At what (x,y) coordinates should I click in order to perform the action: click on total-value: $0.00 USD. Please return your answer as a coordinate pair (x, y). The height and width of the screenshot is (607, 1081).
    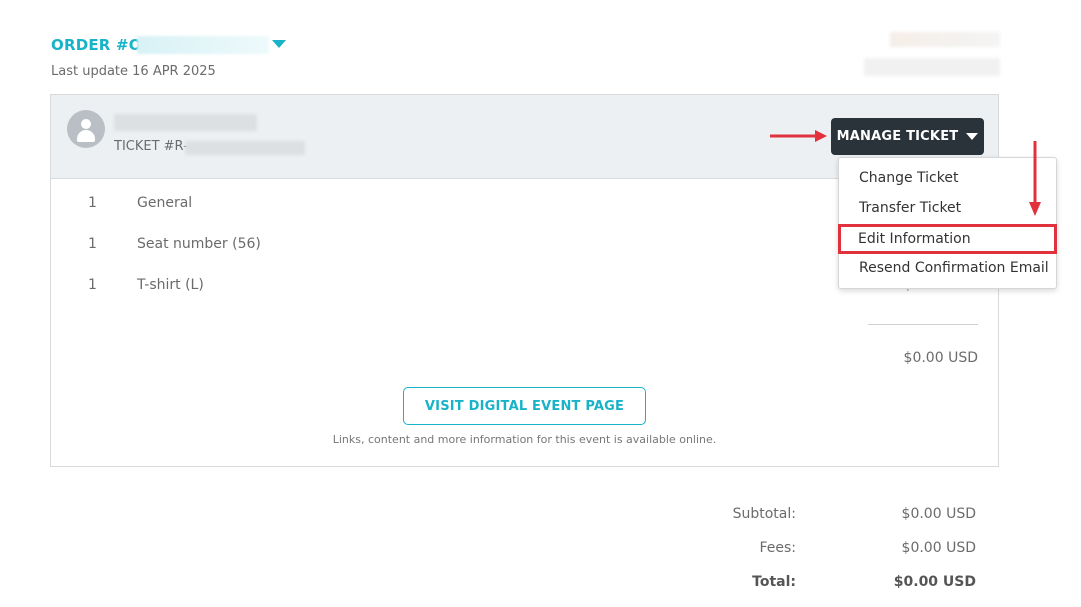
    Looking at the image, I should click on (934, 582).